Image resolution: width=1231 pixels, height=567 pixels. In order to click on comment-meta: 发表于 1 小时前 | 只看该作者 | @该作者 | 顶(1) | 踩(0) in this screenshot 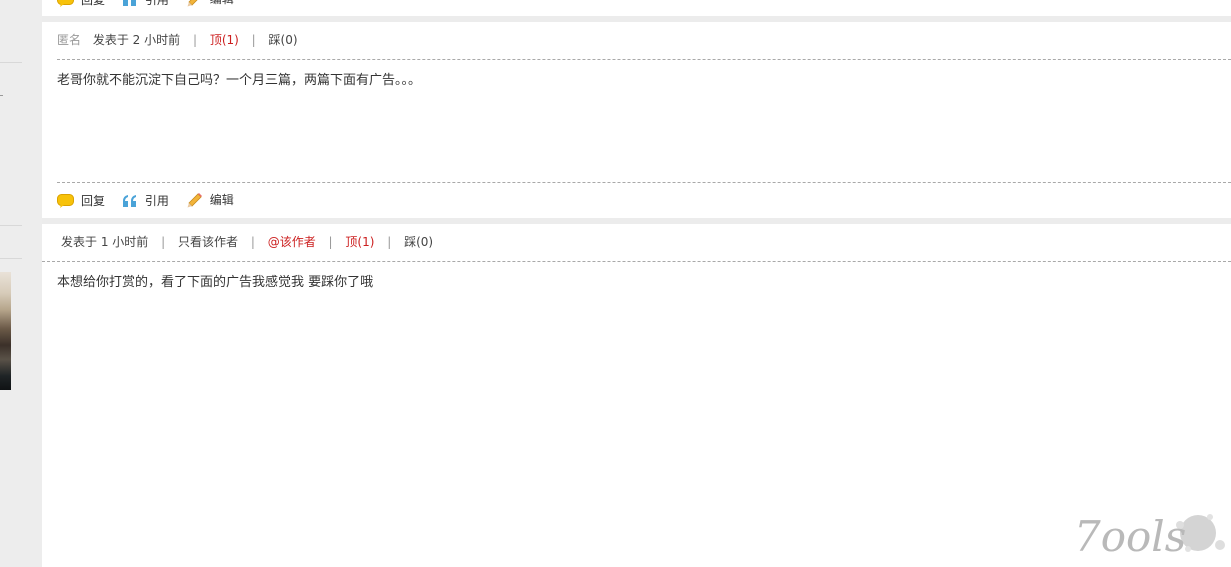, I will do `click(247, 242)`.